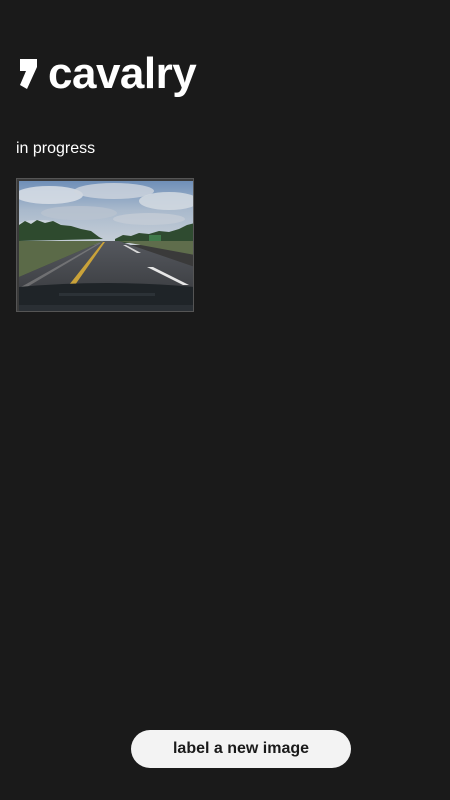 The image size is (450, 800). What do you see at coordinates (28, 74) in the screenshot?
I see `comma-logo-icon` at bounding box center [28, 74].